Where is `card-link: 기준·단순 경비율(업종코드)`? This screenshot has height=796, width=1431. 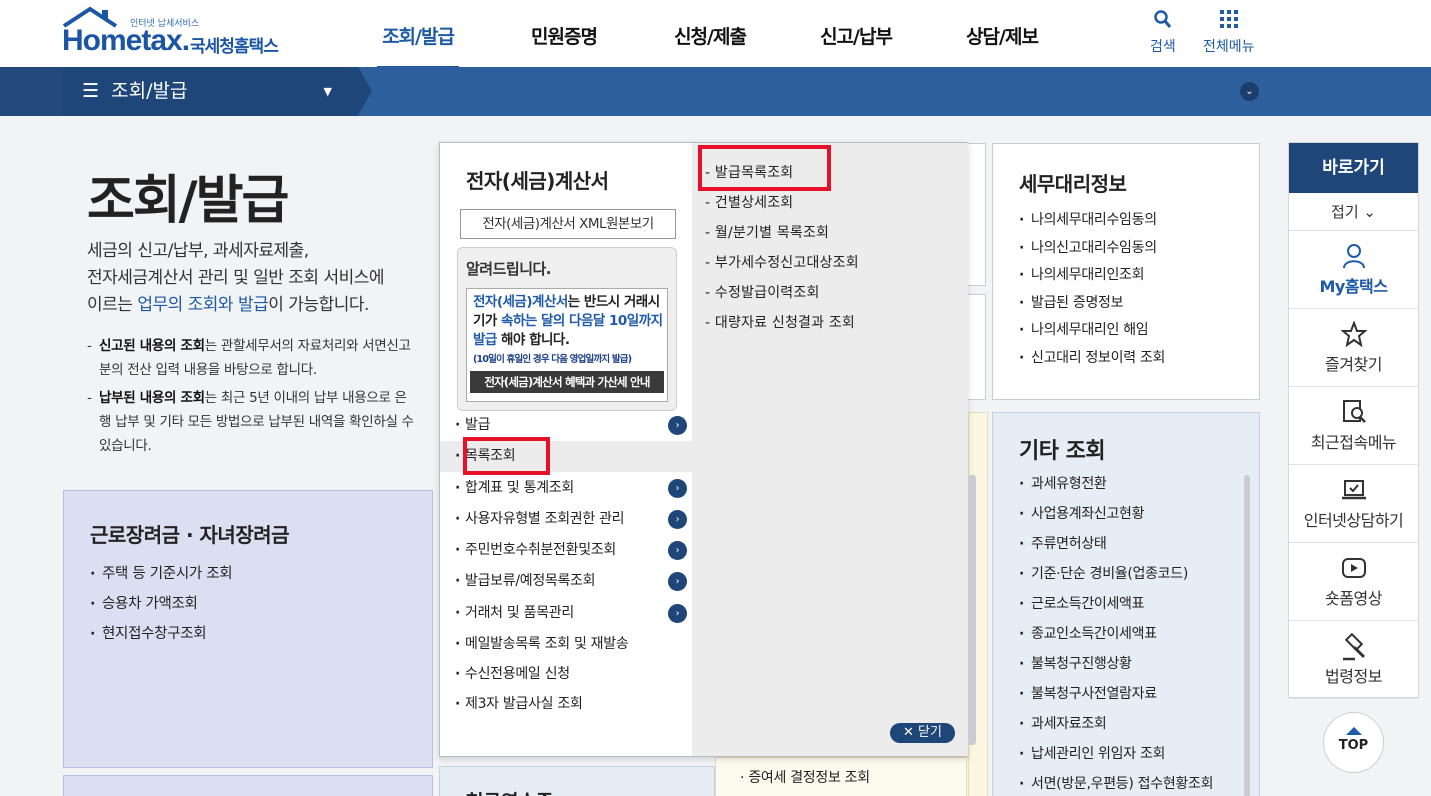 card-link: 기준·단순 경비율(업종코드) is located at coordinates (1116, 574).